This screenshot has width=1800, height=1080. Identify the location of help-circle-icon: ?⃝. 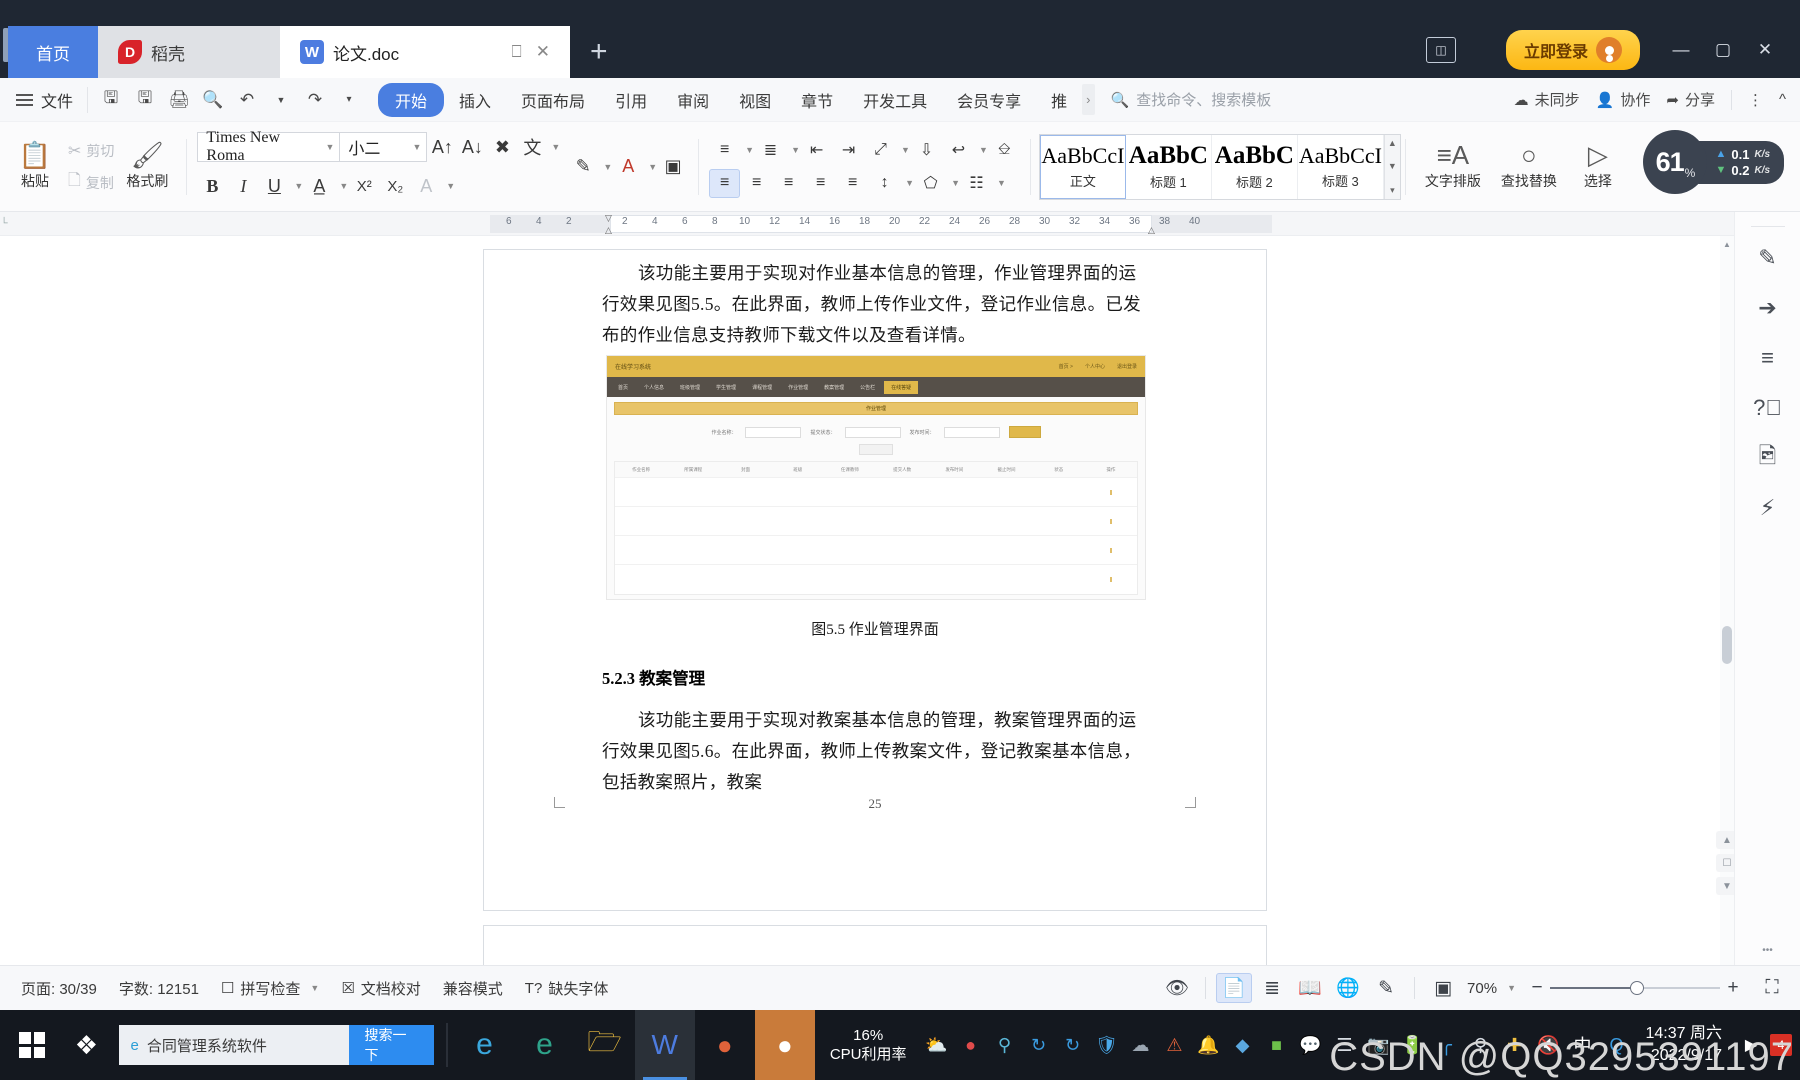
(1768, 408).